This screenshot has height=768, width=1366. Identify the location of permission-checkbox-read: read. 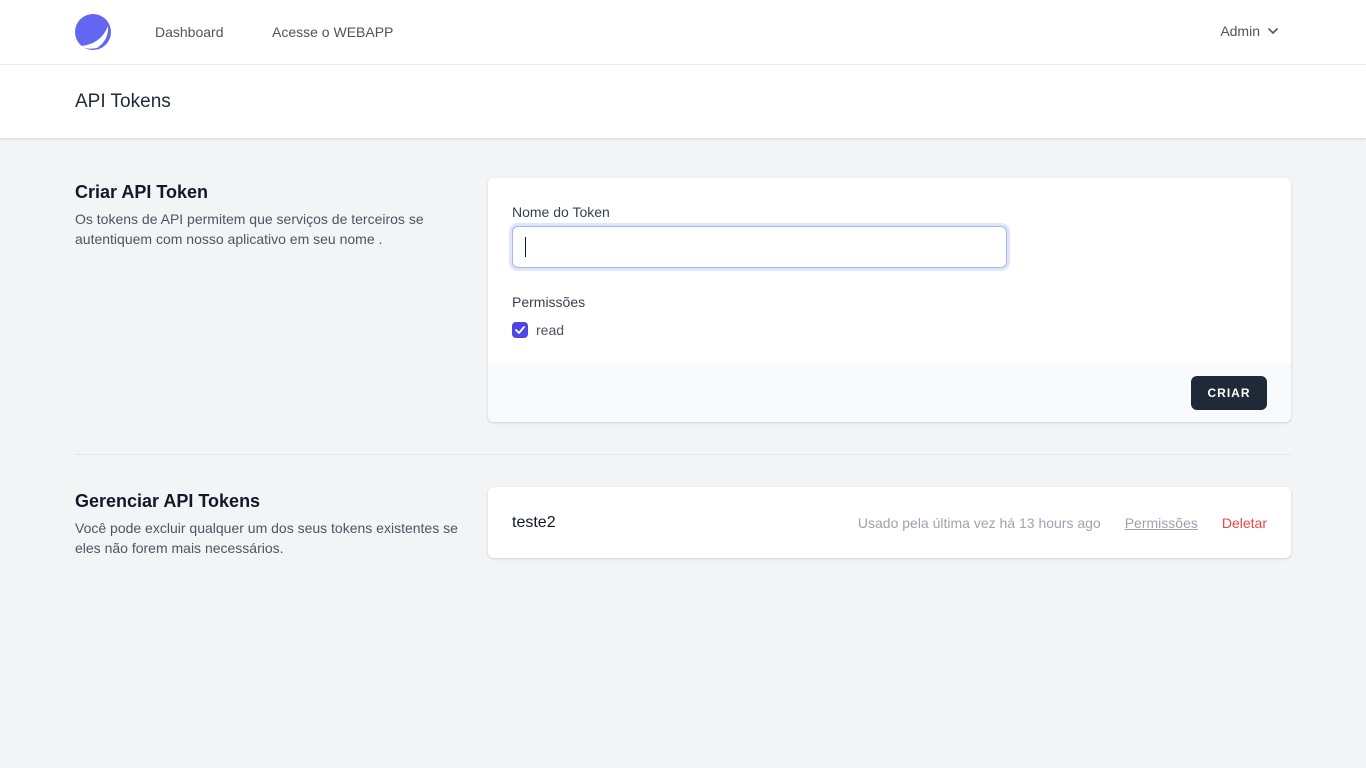
(538, 330).